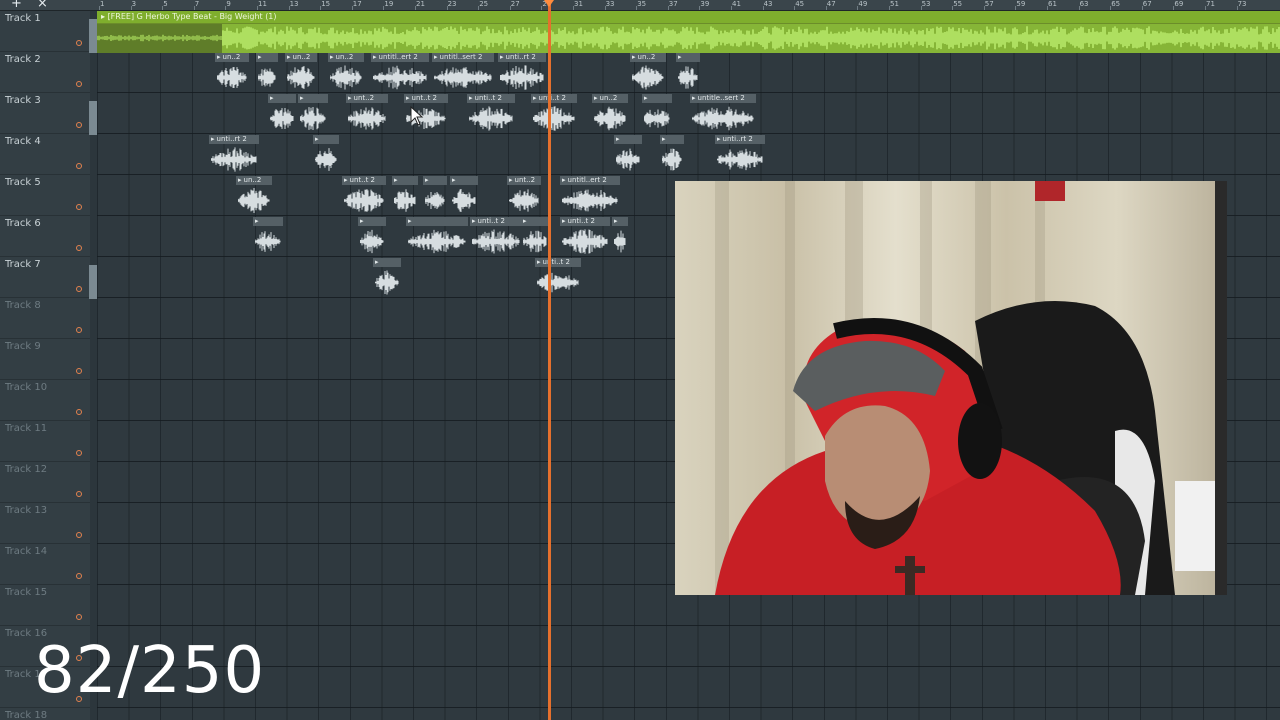 The image size is (1280, 720). Describe the element at coordinates (1179, 4) in the screenshot. I see `ruler-tick-label: 69` at that location.